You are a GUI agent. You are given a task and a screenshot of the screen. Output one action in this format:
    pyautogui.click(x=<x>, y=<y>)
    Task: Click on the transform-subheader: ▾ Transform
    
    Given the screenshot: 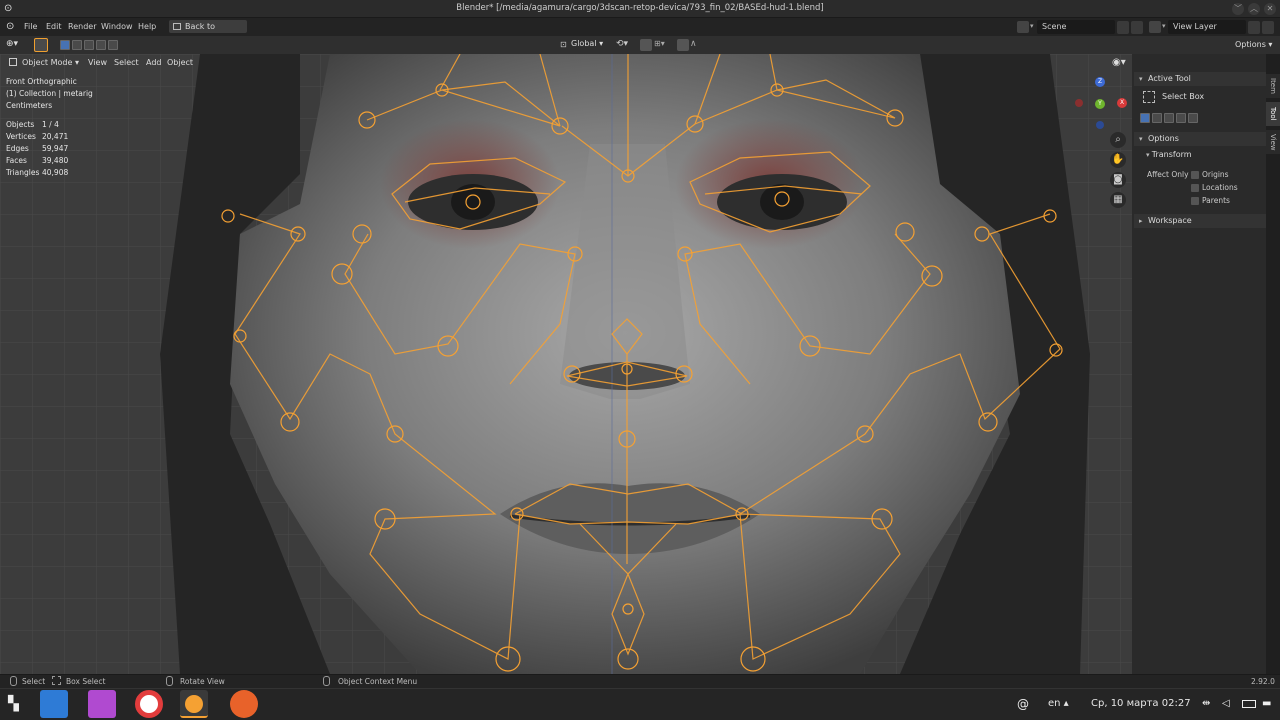 What is the action you would take?
    pyautogui.click(x=1169, y=154)
    